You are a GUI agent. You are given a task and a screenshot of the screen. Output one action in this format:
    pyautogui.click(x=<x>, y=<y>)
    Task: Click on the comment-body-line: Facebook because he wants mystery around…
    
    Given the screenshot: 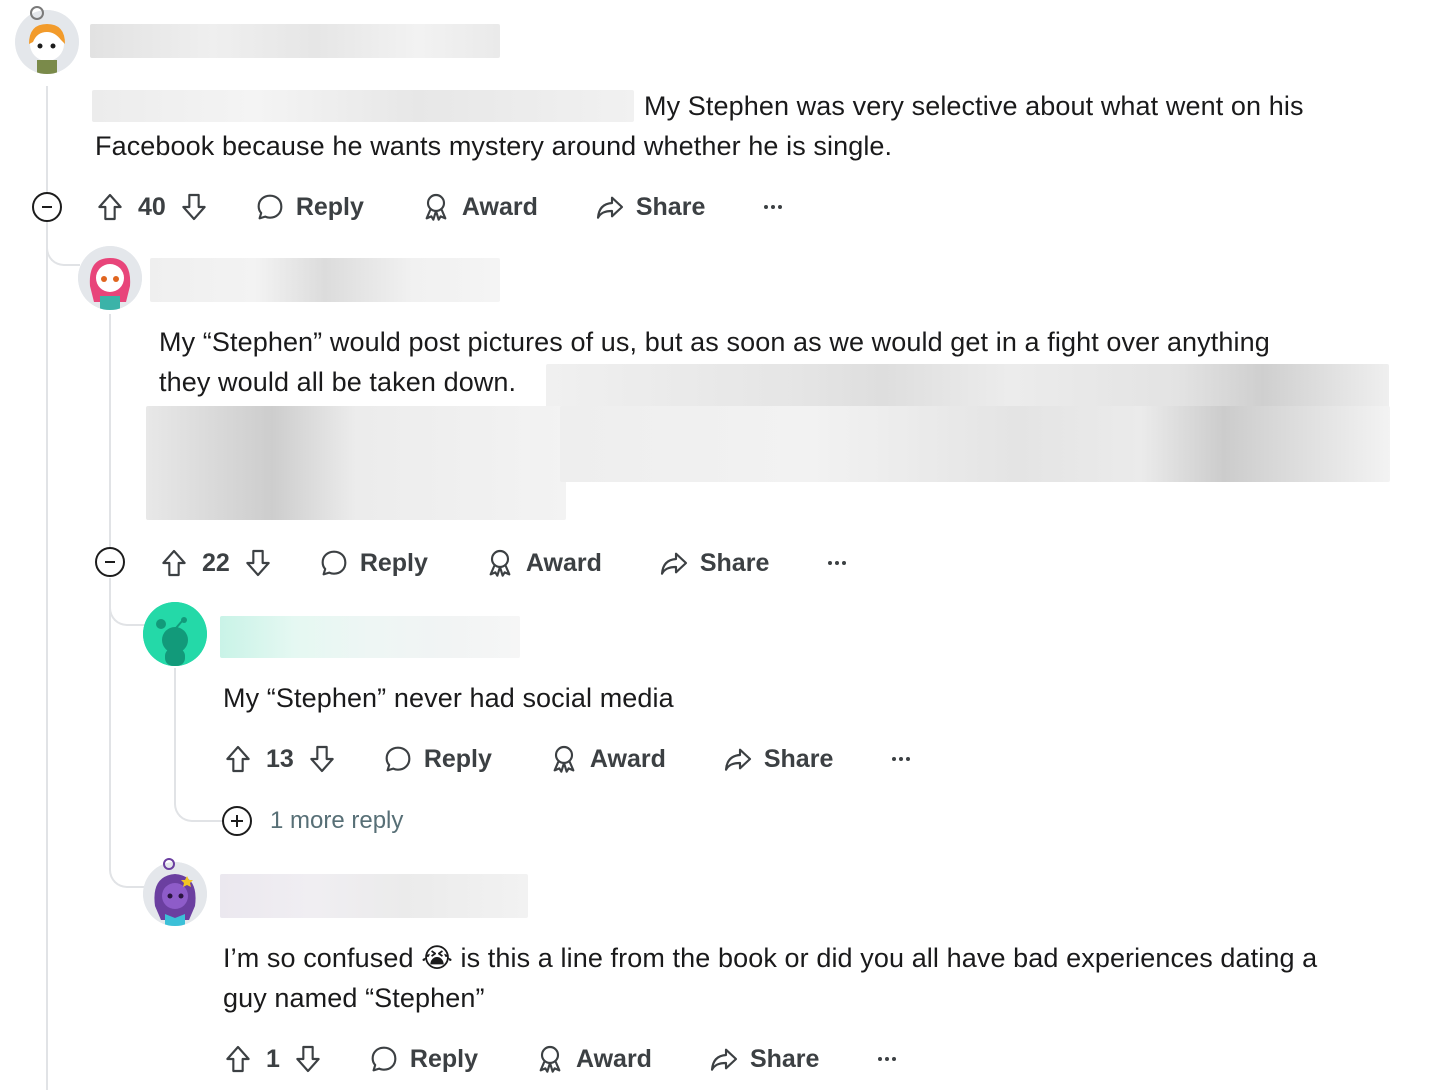 What is the action you would take?
    pyautogui.click(x=494, y=146)
    